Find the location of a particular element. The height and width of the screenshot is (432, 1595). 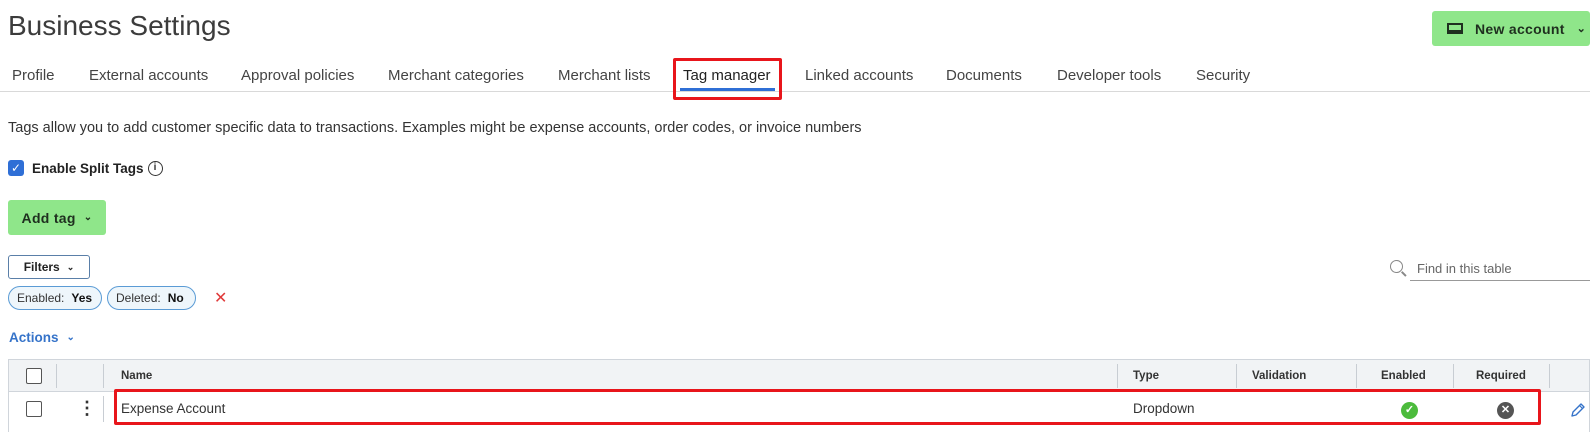

actions-label: Actions is located at coordinates (34, 337).